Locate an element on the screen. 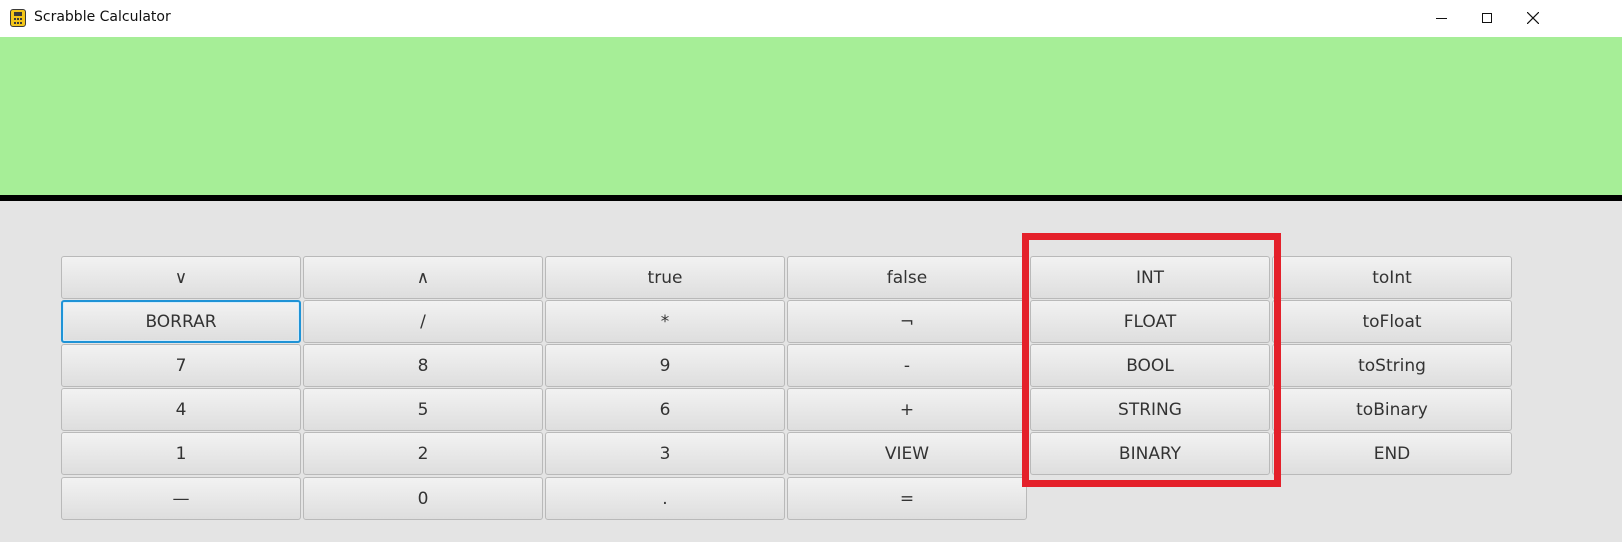 The width and height of the screenshot is (1622, 542). key-r1-c1: / is located at coordinates (423, 321).